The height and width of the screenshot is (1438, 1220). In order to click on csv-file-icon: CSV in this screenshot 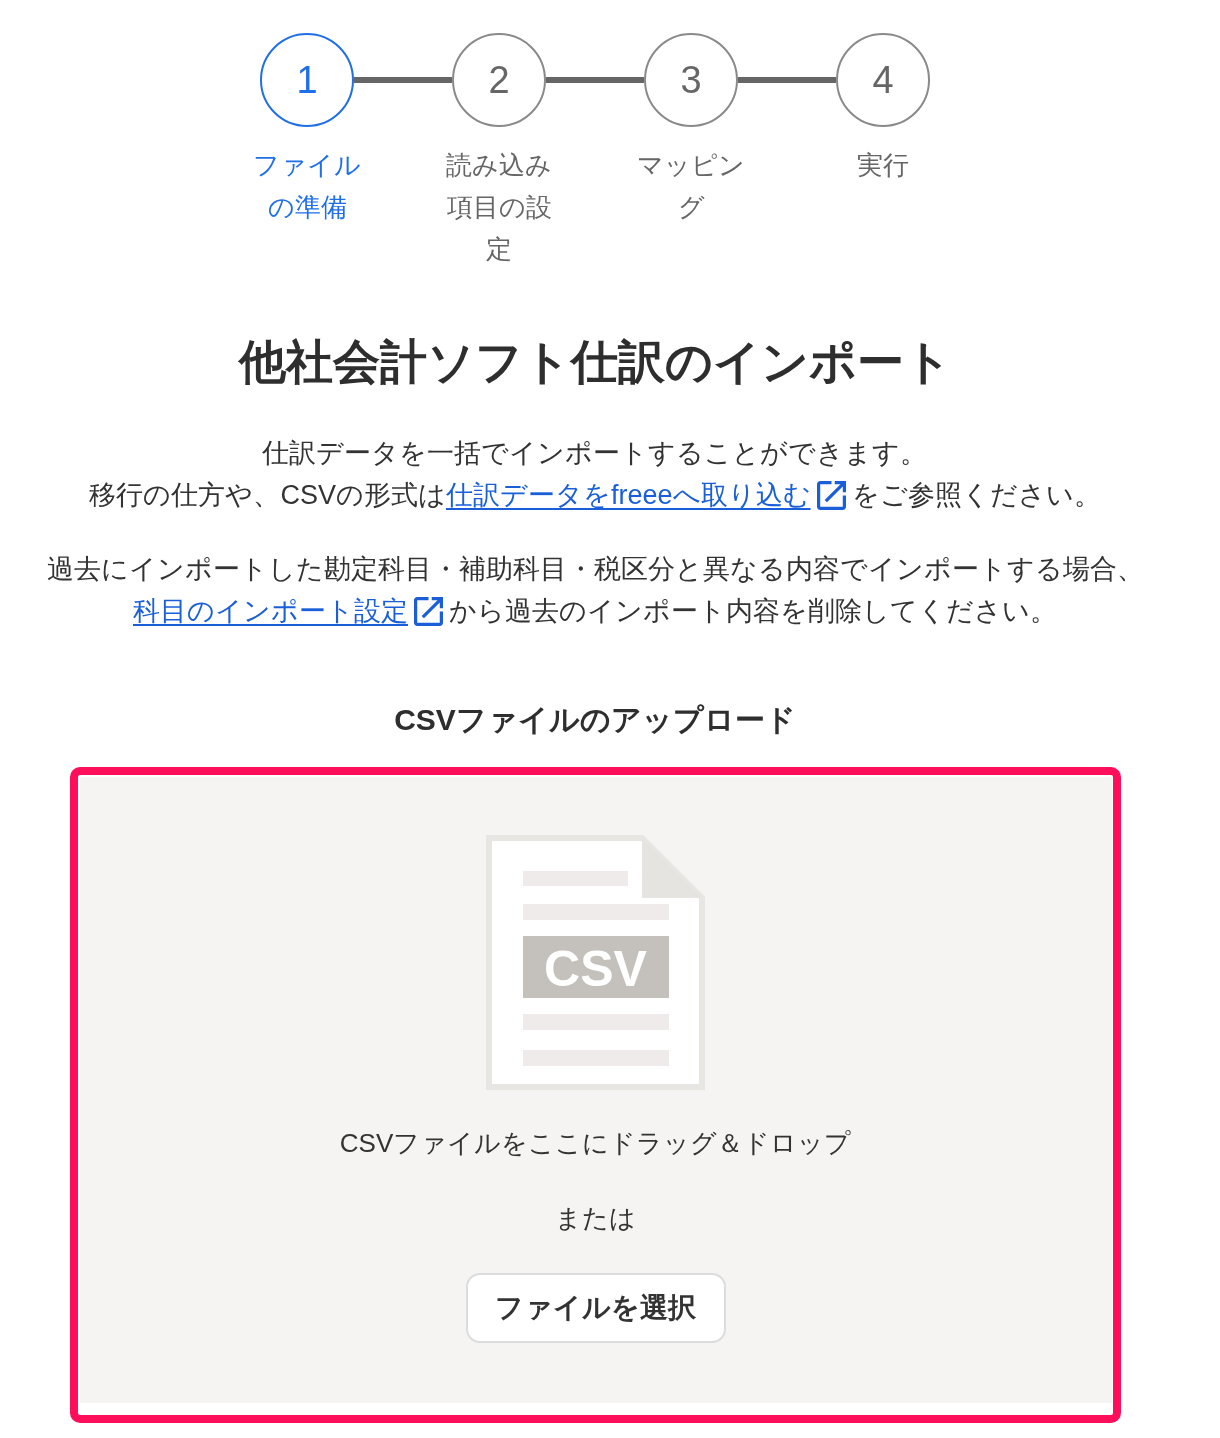, I will do `click(595, 962)`.